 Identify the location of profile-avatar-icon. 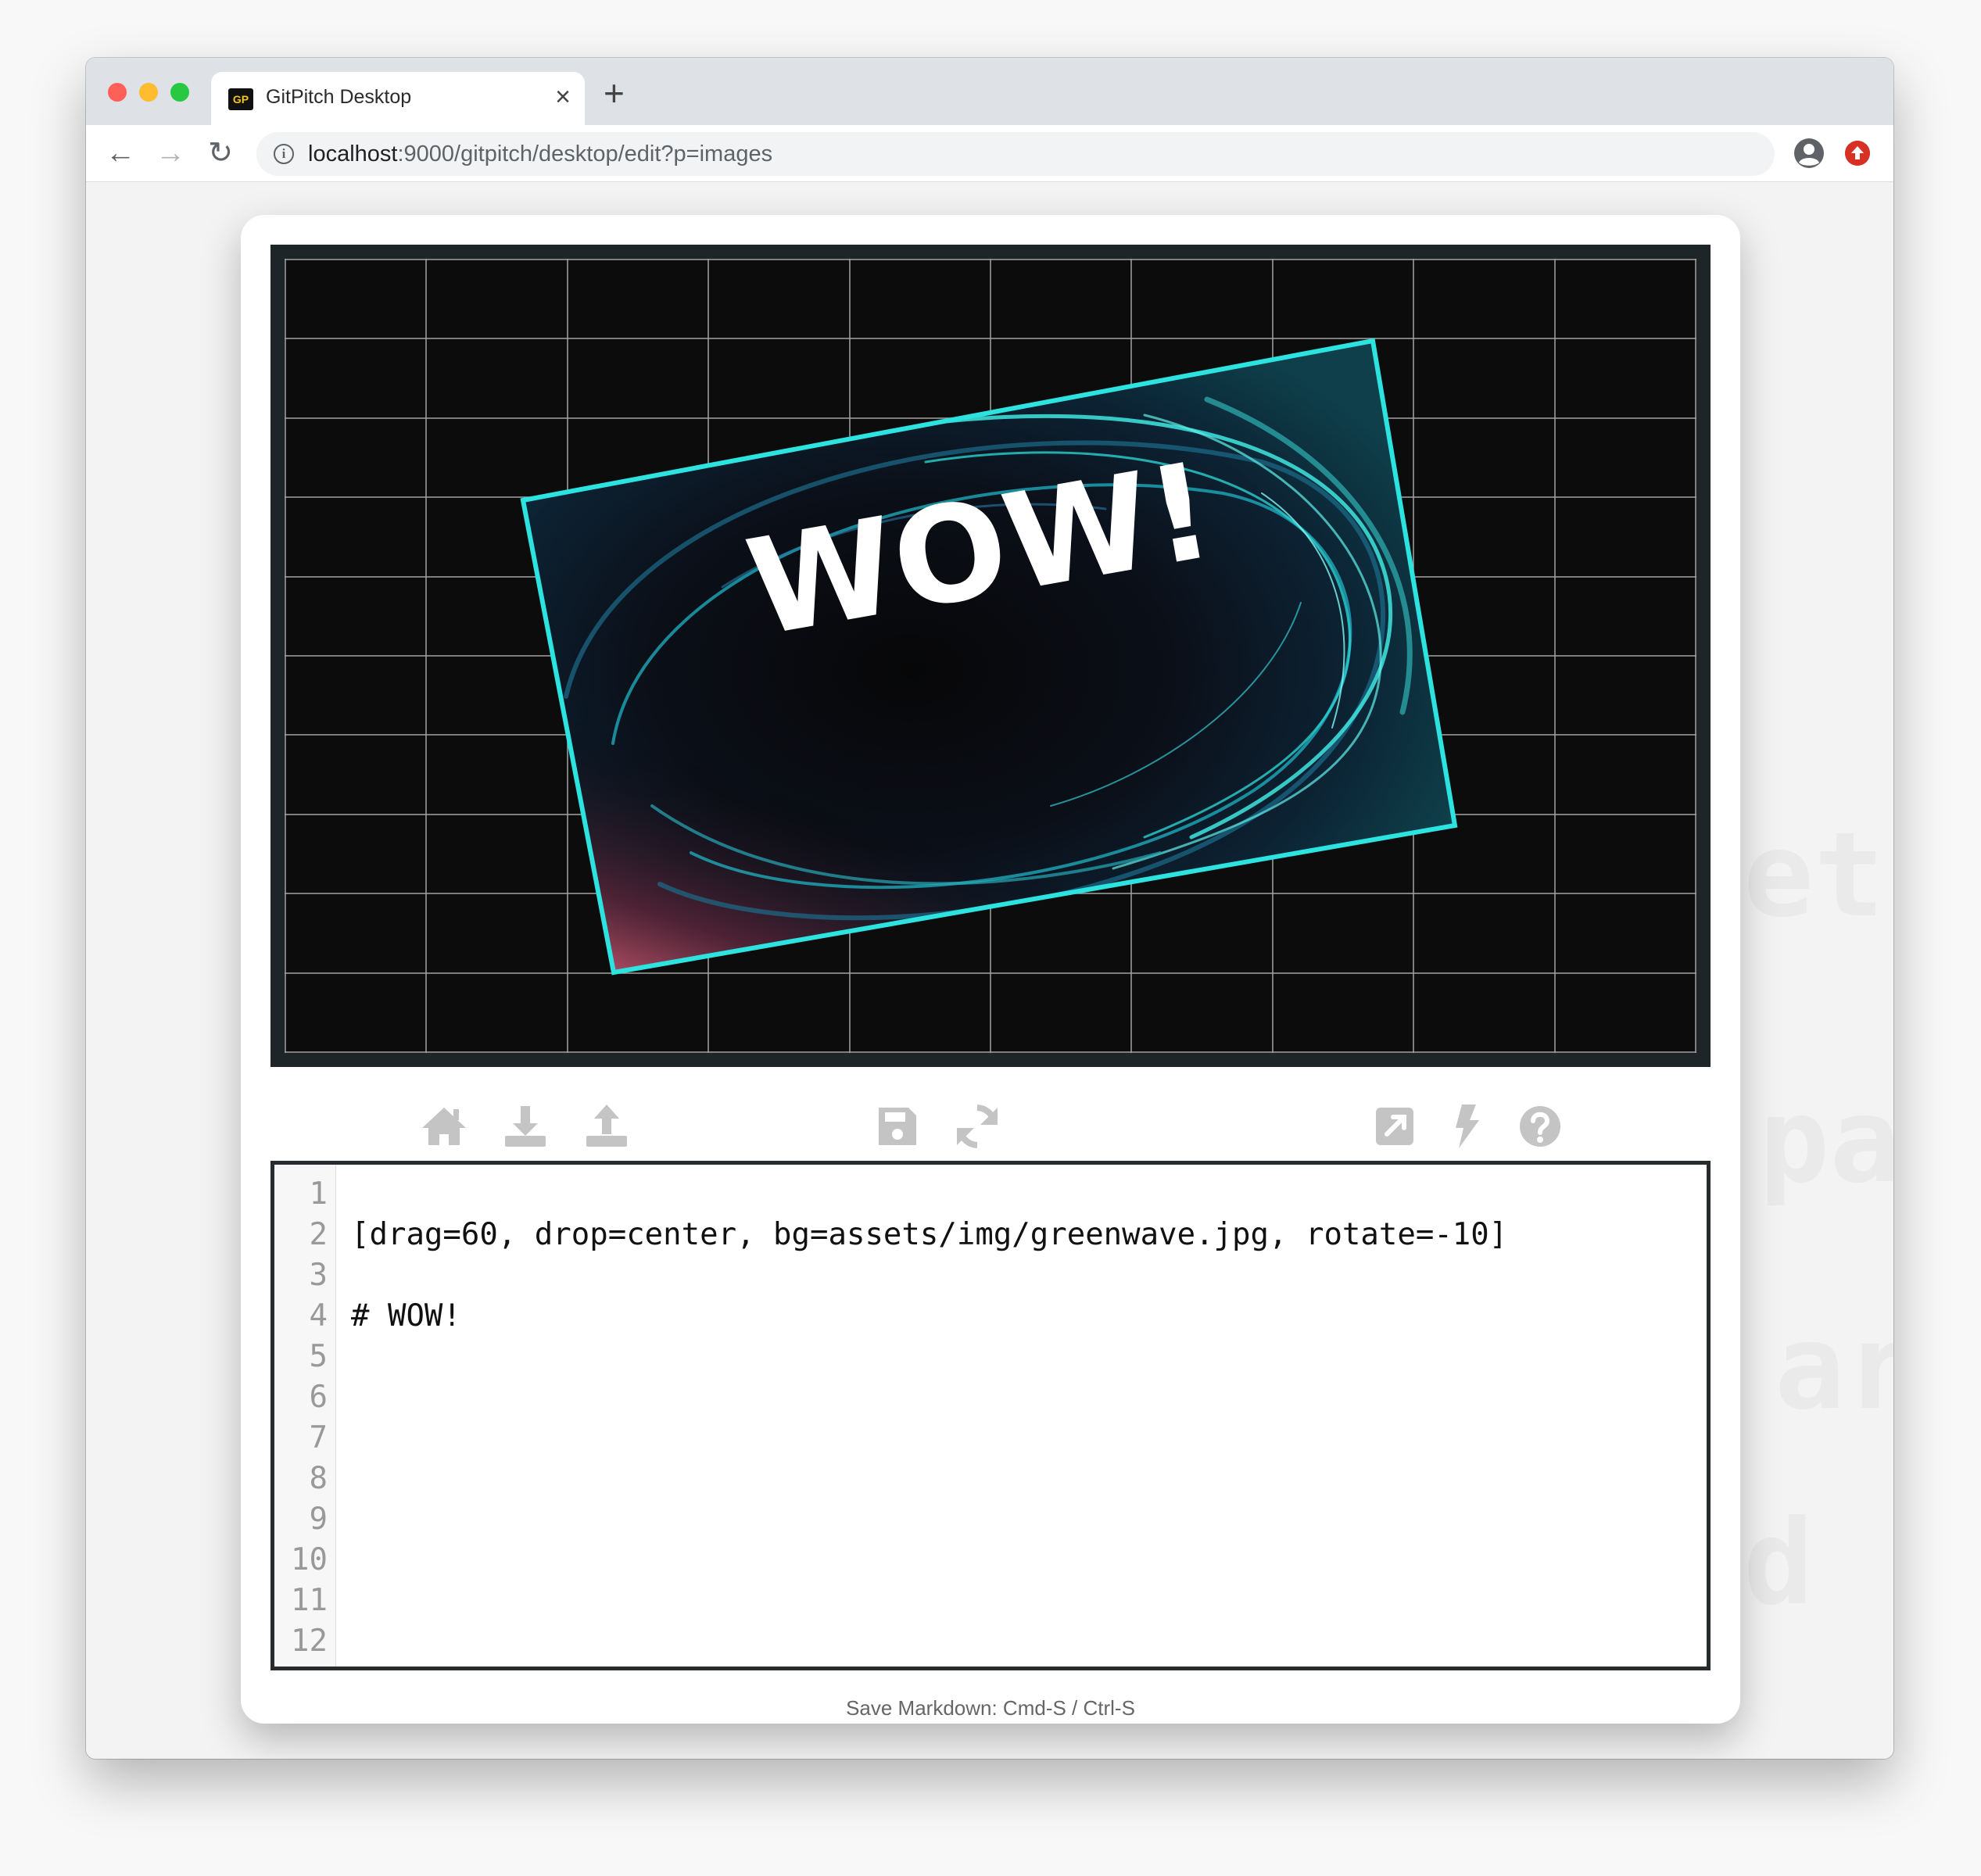
(1809, 153).